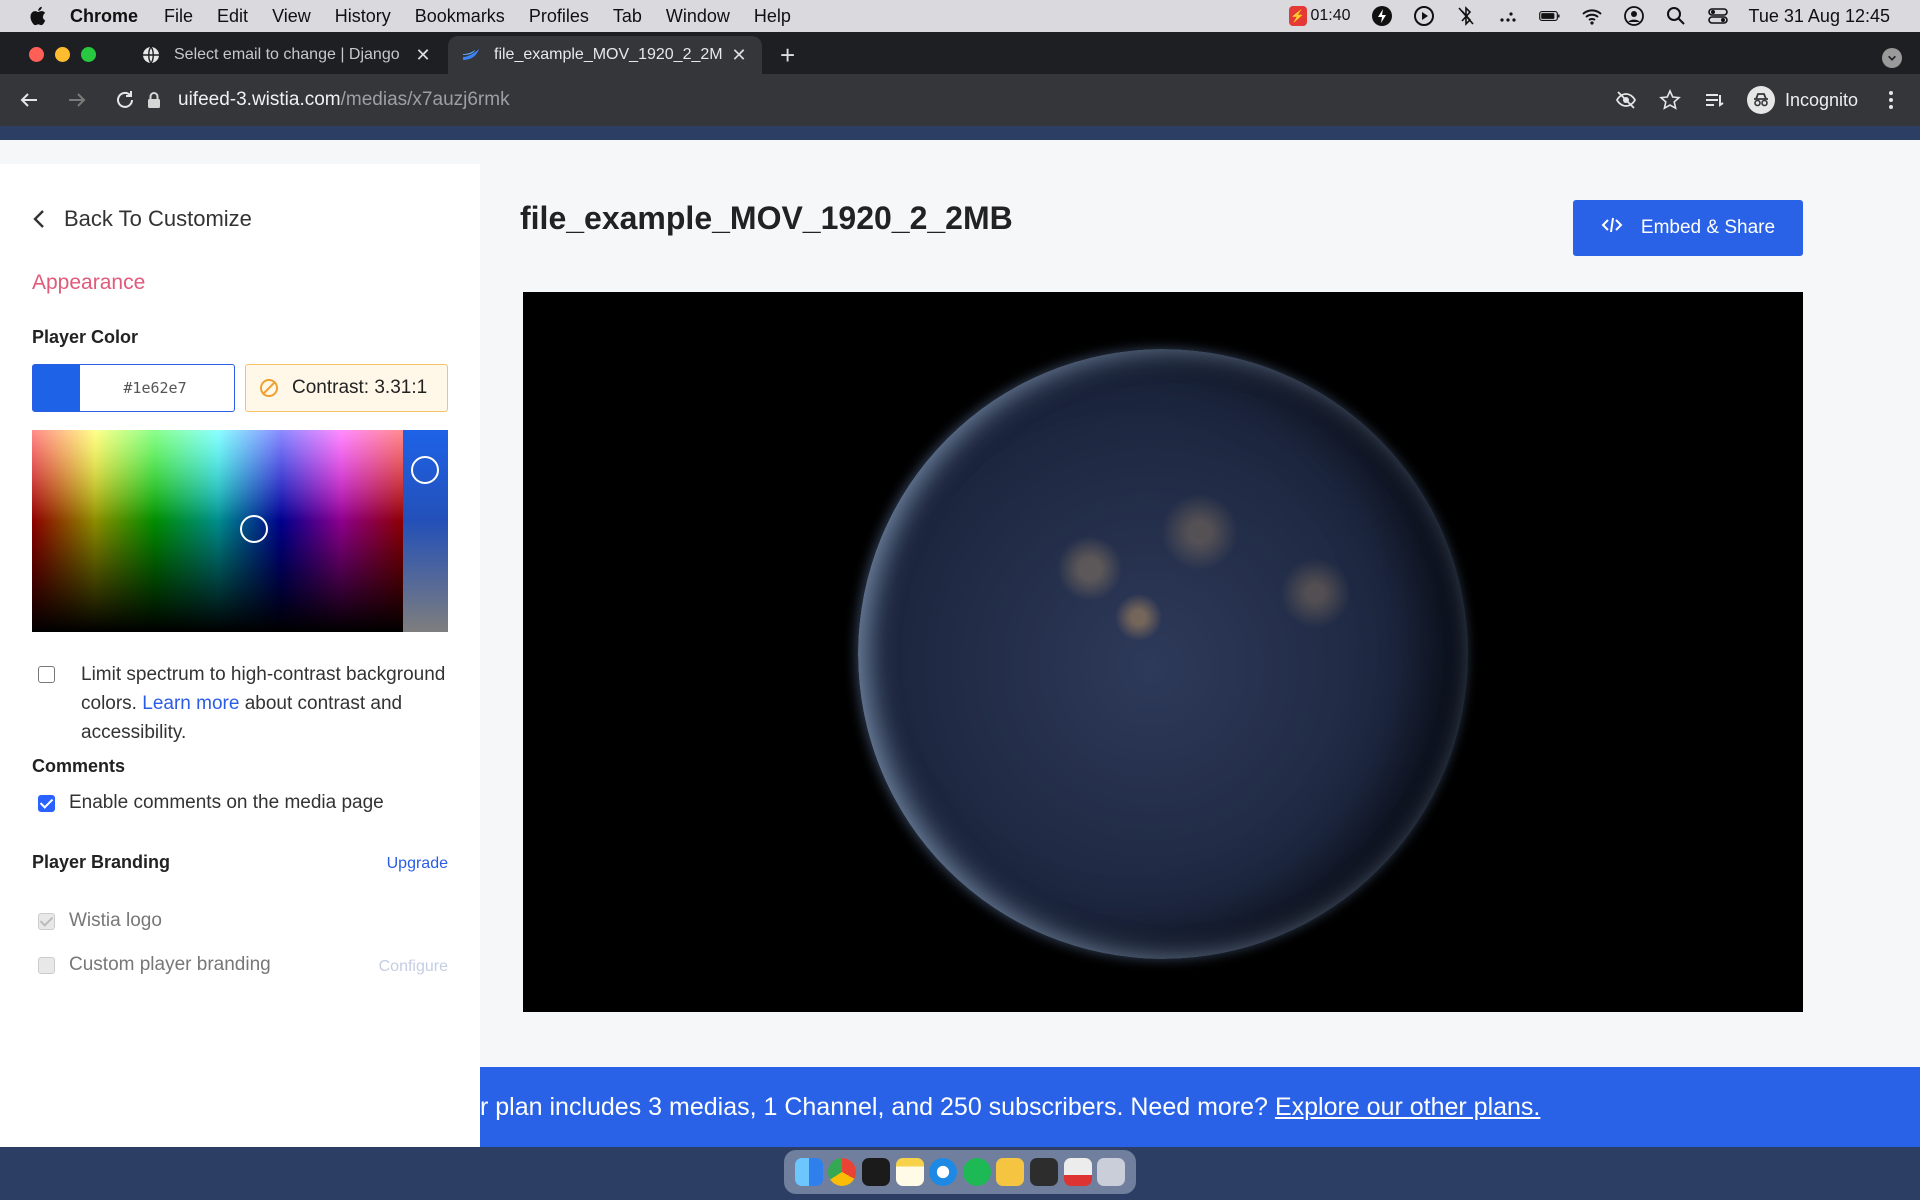 The width and height of the screenshot is (1920, 1200). What do you see at coordinates (46, 803) in the screenshot?
I see `enable-comments-checkbox` at bounding box center [46, 803].